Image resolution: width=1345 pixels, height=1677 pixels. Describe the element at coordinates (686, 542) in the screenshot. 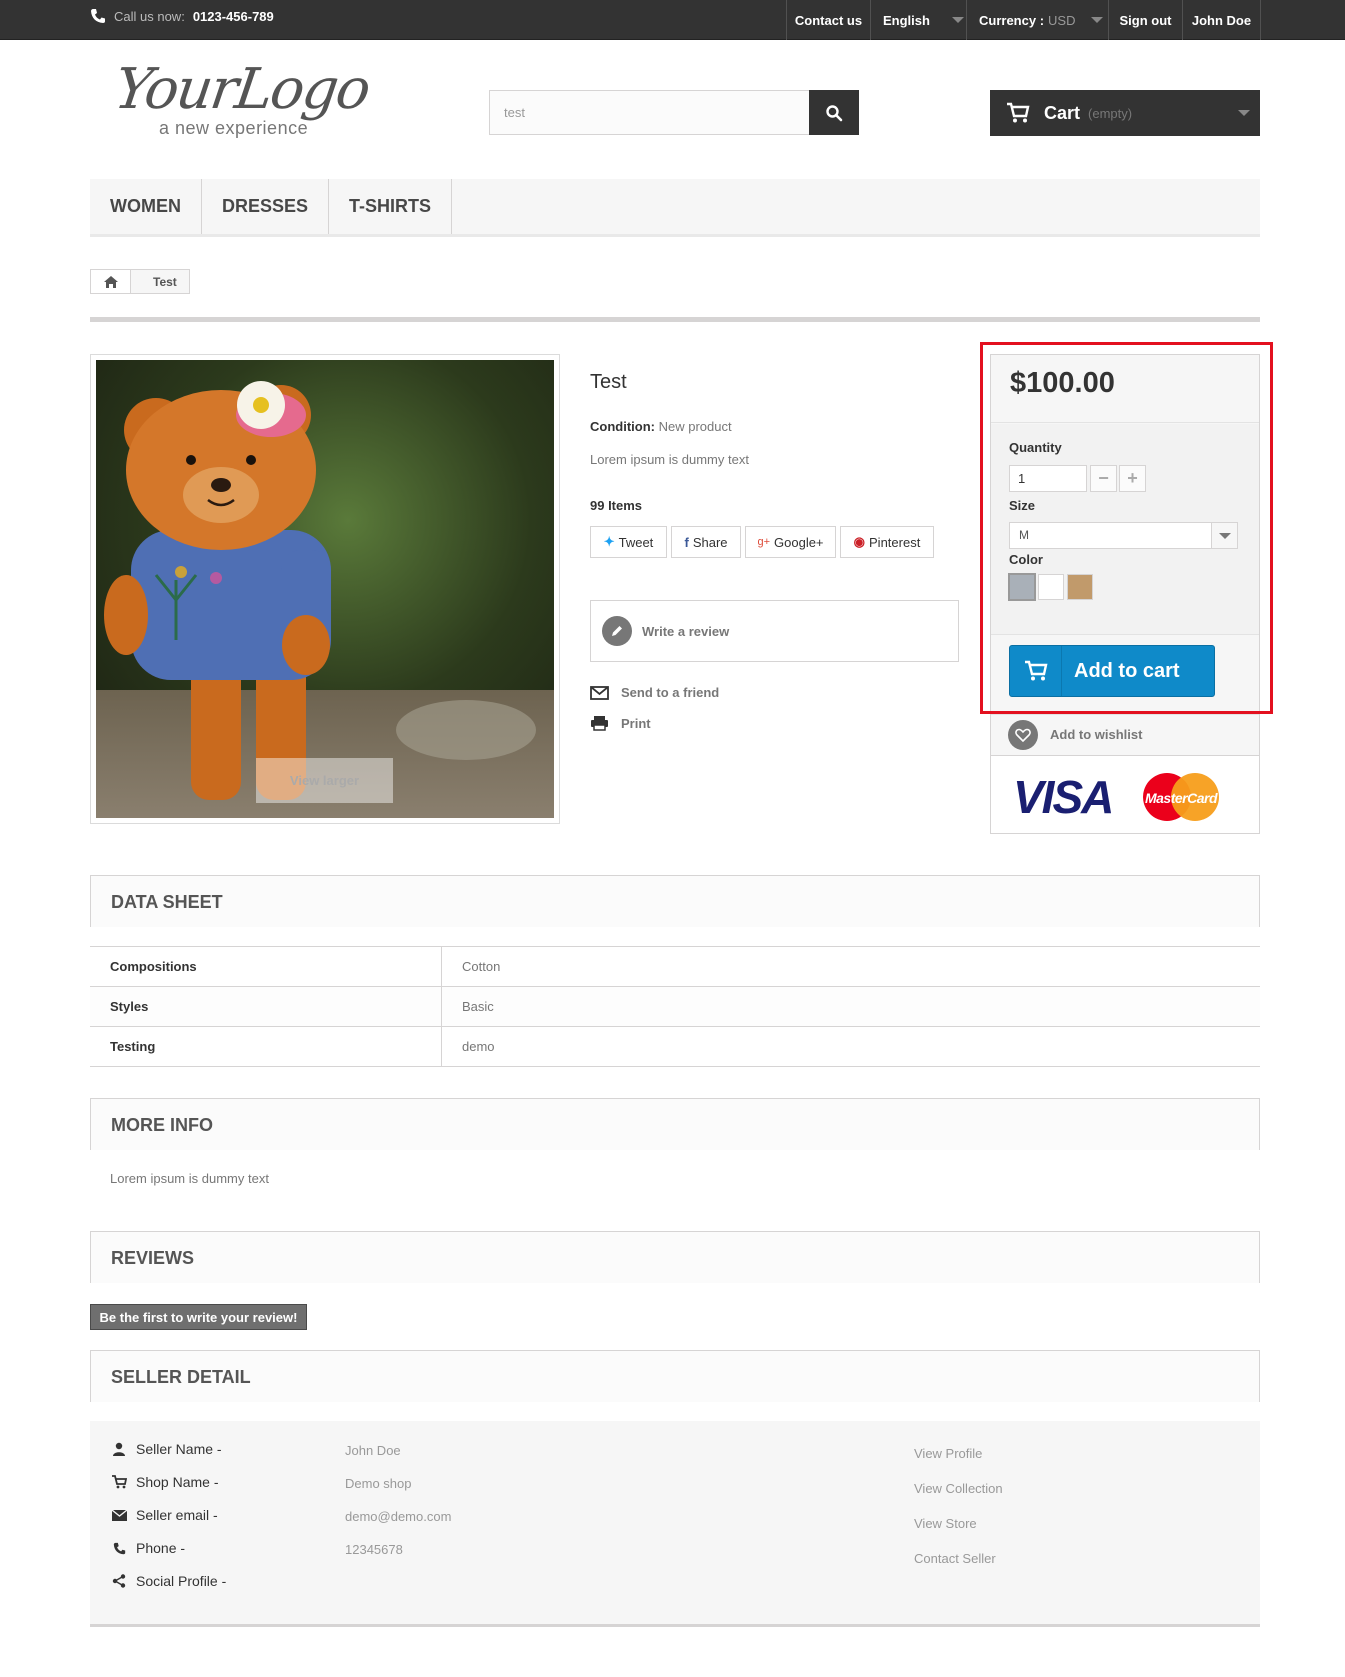

I see `facebook-icon: f` at that location.